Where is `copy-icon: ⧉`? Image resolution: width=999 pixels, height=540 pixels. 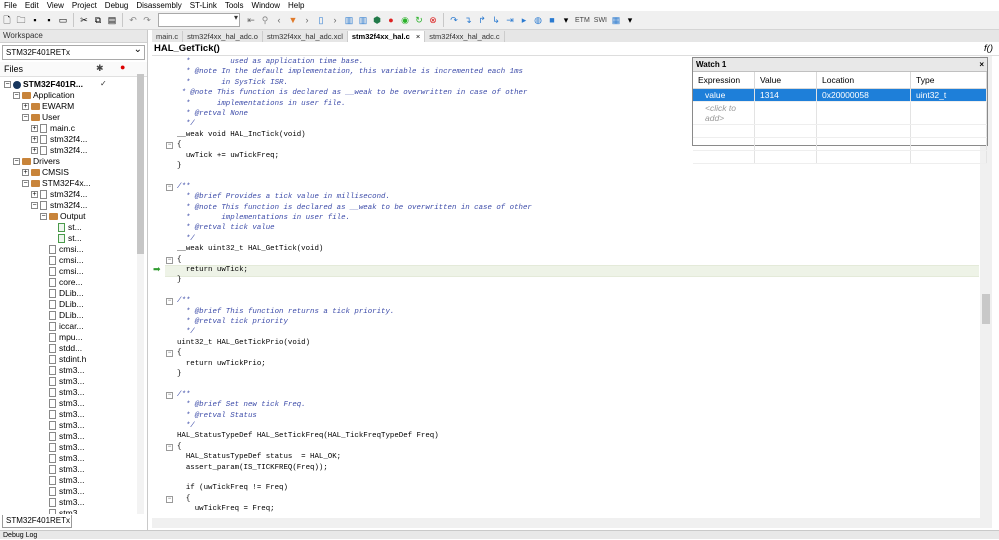 copy-icon: ⧉ is located at coordinates (98, 20).